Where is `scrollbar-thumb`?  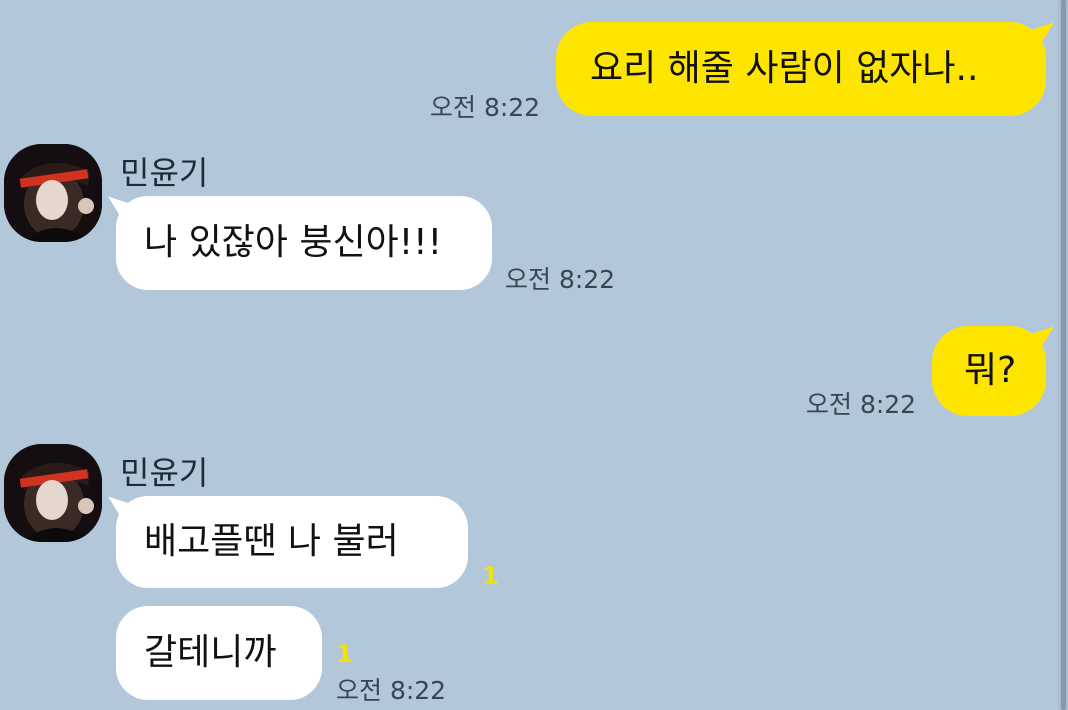
scrollbar-thumb is located at coordinates (1063, 355).